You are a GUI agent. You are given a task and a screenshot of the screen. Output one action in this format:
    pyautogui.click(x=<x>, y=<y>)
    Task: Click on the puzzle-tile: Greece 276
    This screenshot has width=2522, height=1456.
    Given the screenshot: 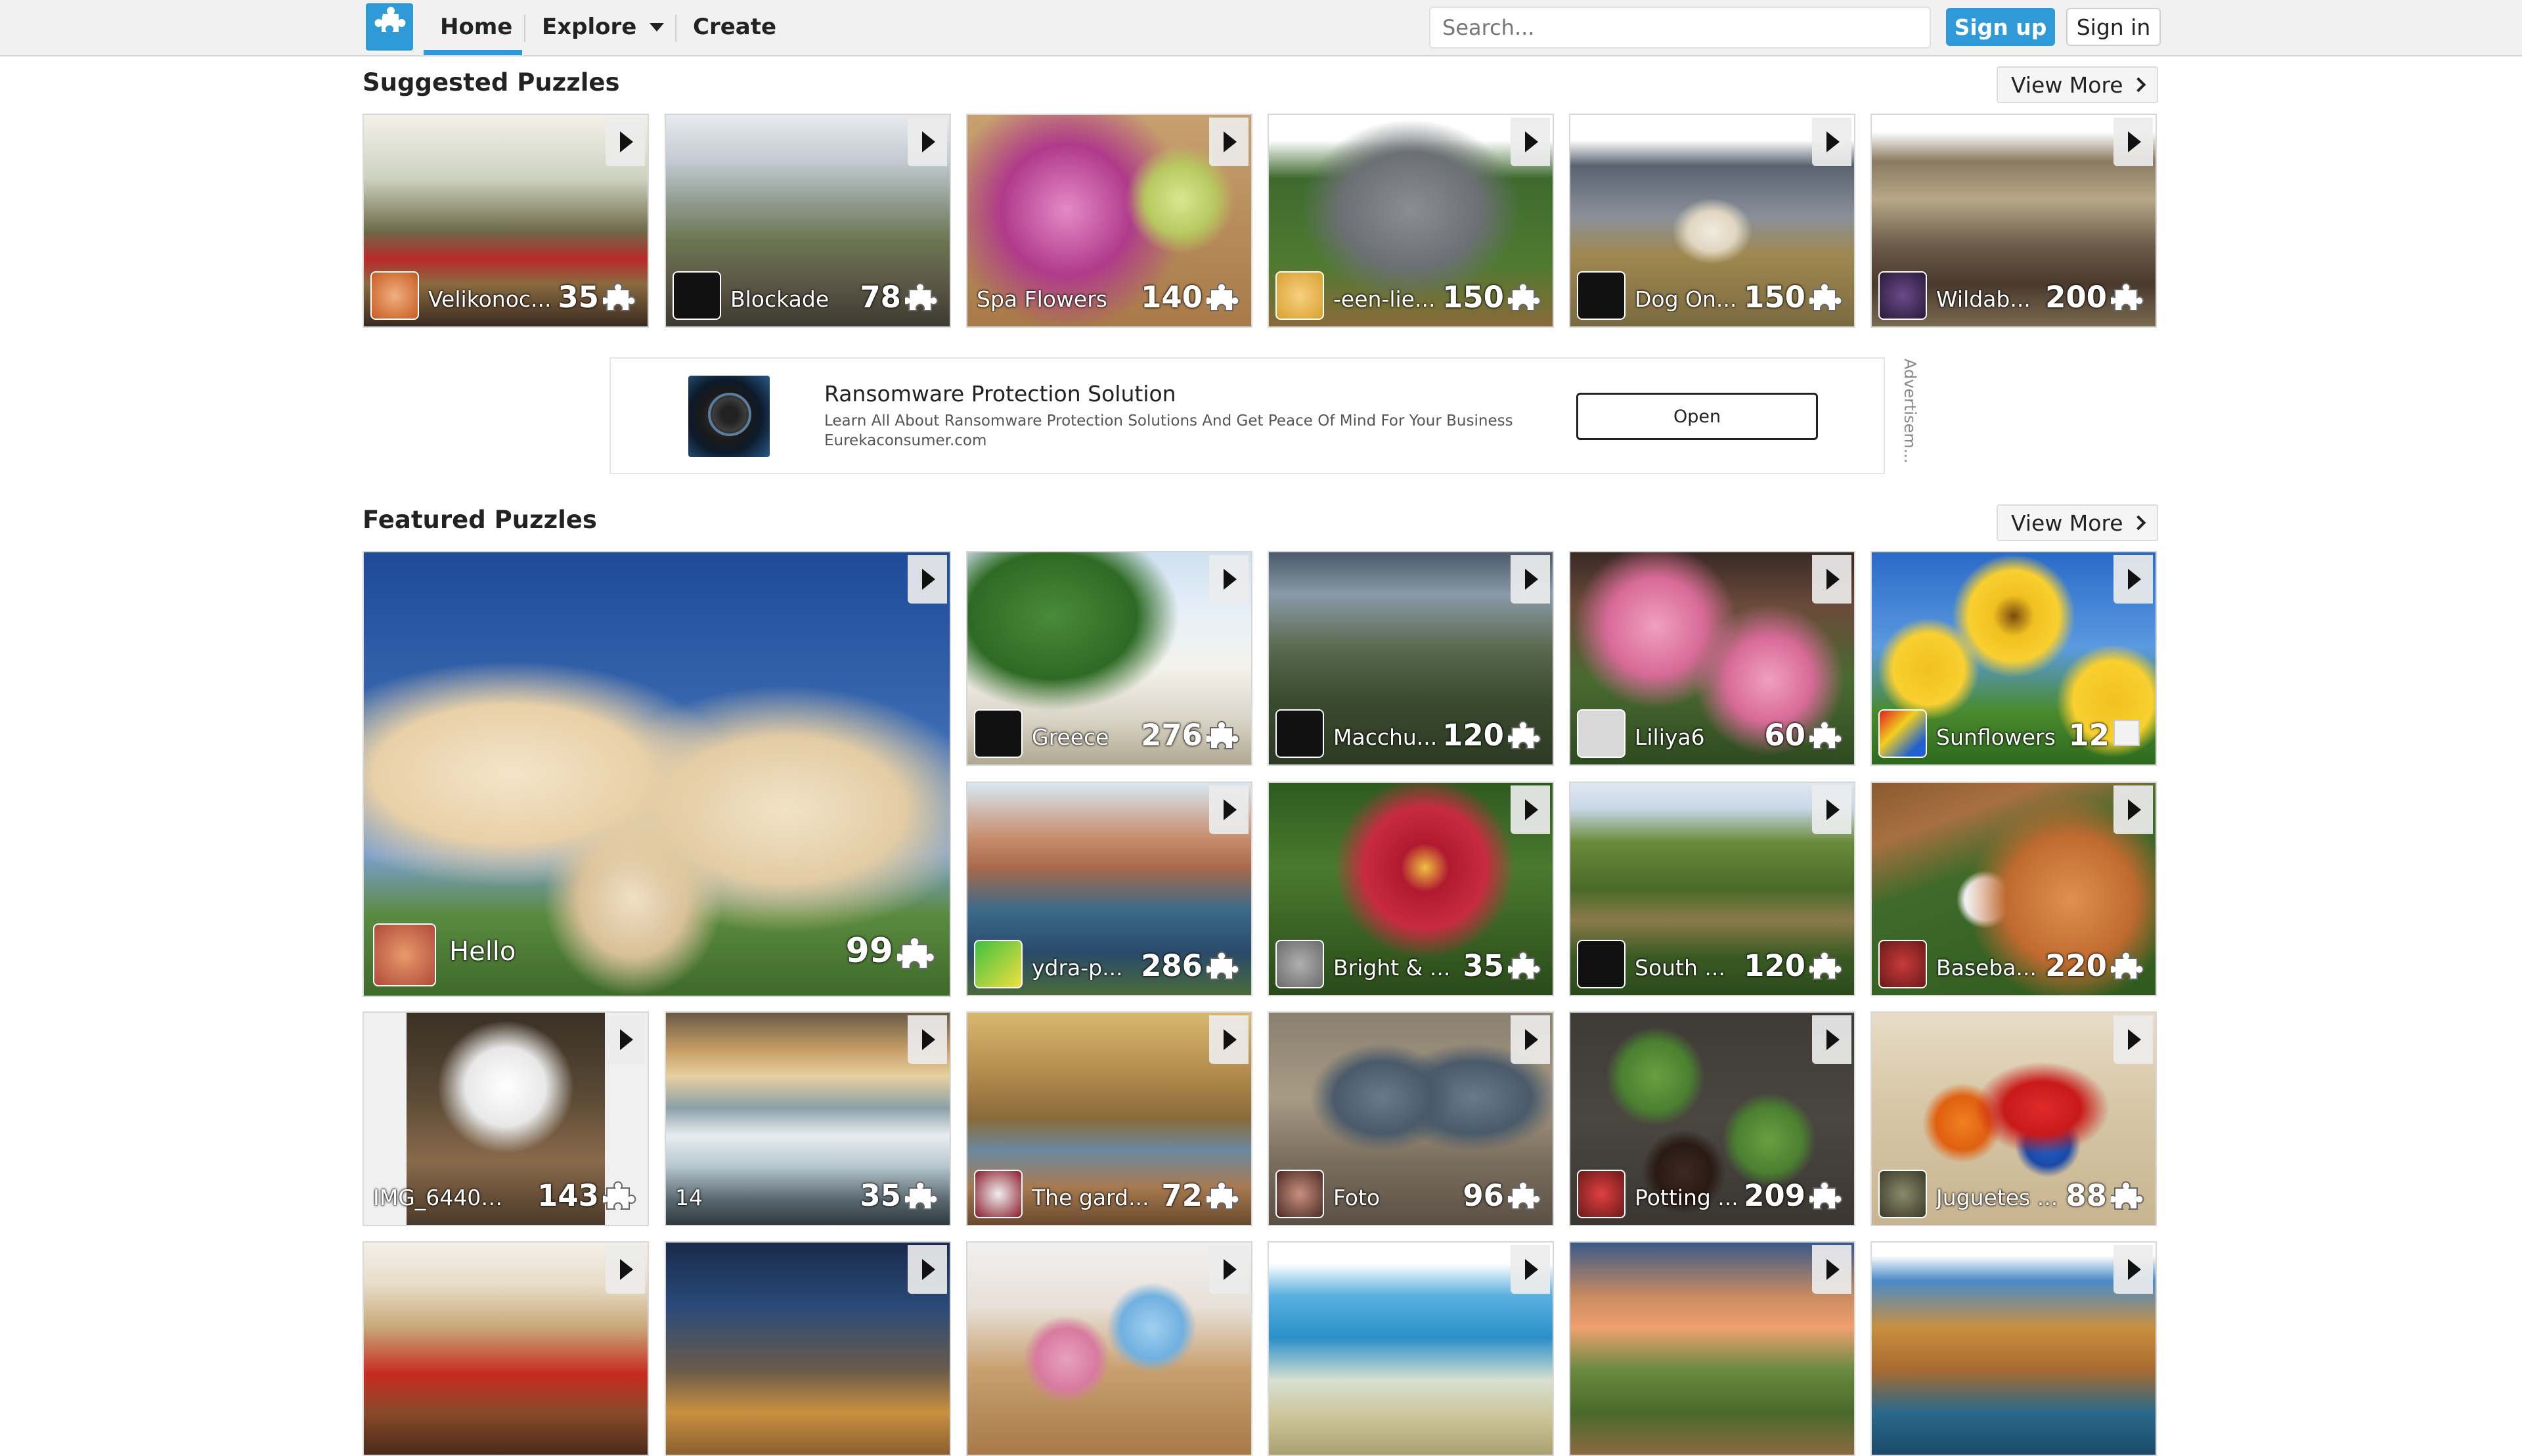 What is the action you would take?
    pyautogui.click(x=1109, y=658)
    